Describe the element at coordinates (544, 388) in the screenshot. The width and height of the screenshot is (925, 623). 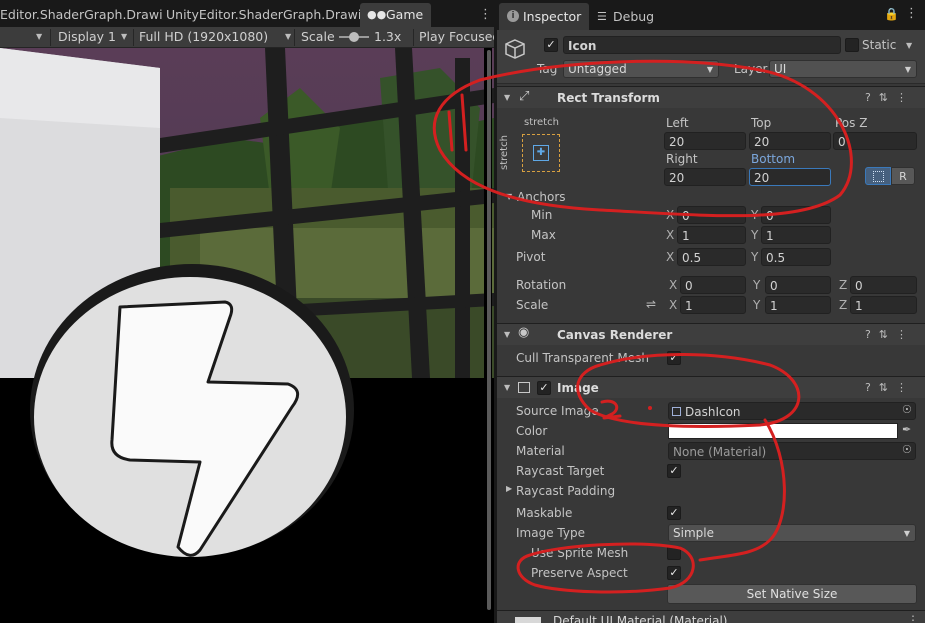
I see `image-enabled-checkbox: ✓` at that location.